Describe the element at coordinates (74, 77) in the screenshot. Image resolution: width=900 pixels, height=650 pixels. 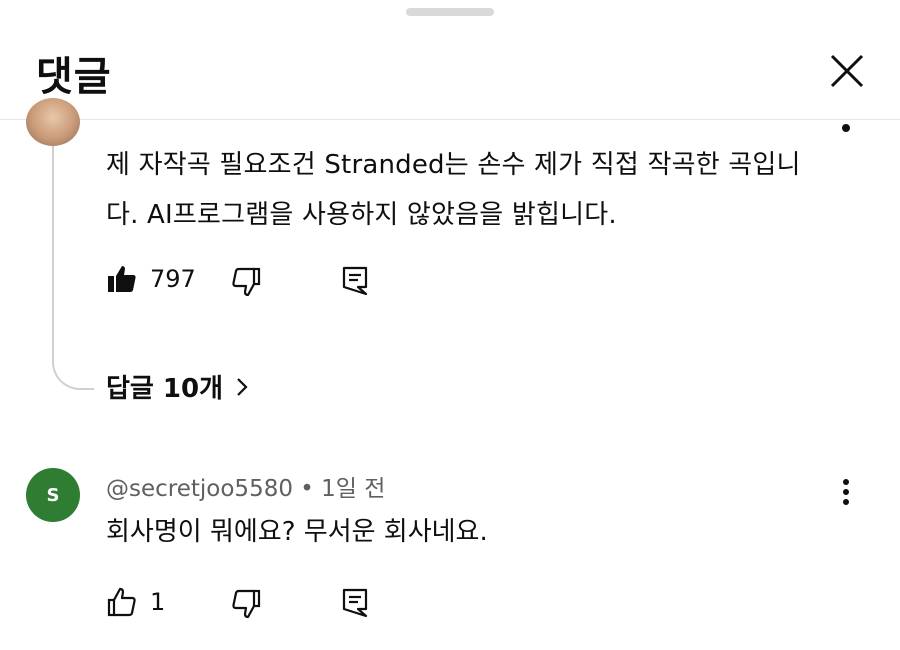
I see `page-title: 댓글` at that location.